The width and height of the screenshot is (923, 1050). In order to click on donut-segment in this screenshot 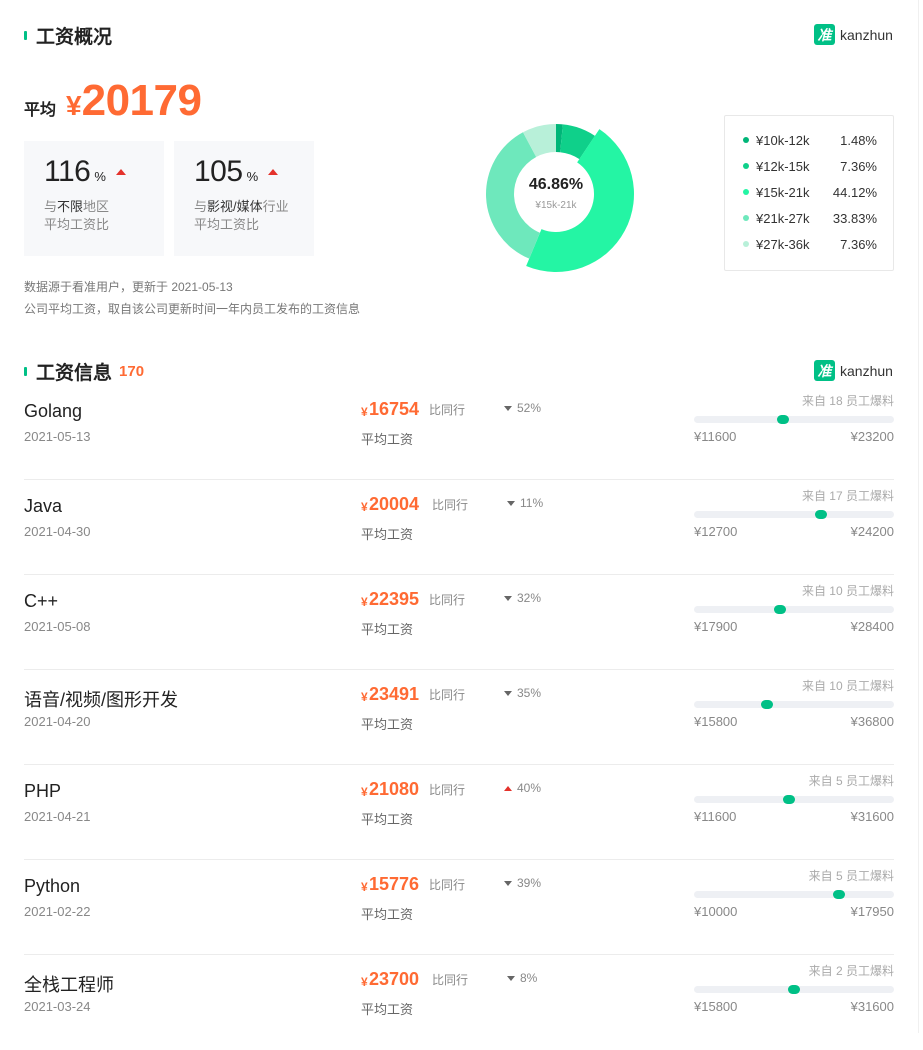, I will do `click(513, 195)`.